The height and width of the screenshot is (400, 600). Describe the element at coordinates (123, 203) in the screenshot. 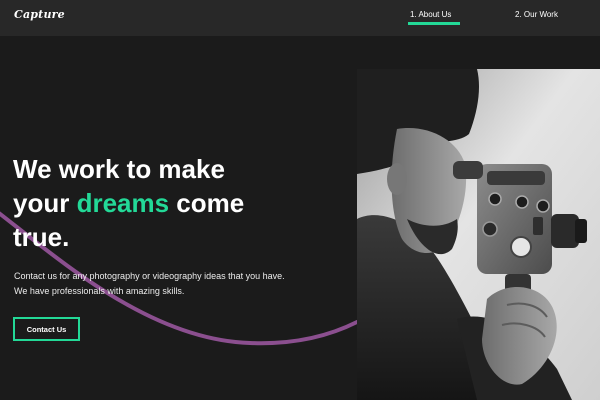

I see `headline-accent-word: dreams` at that location.